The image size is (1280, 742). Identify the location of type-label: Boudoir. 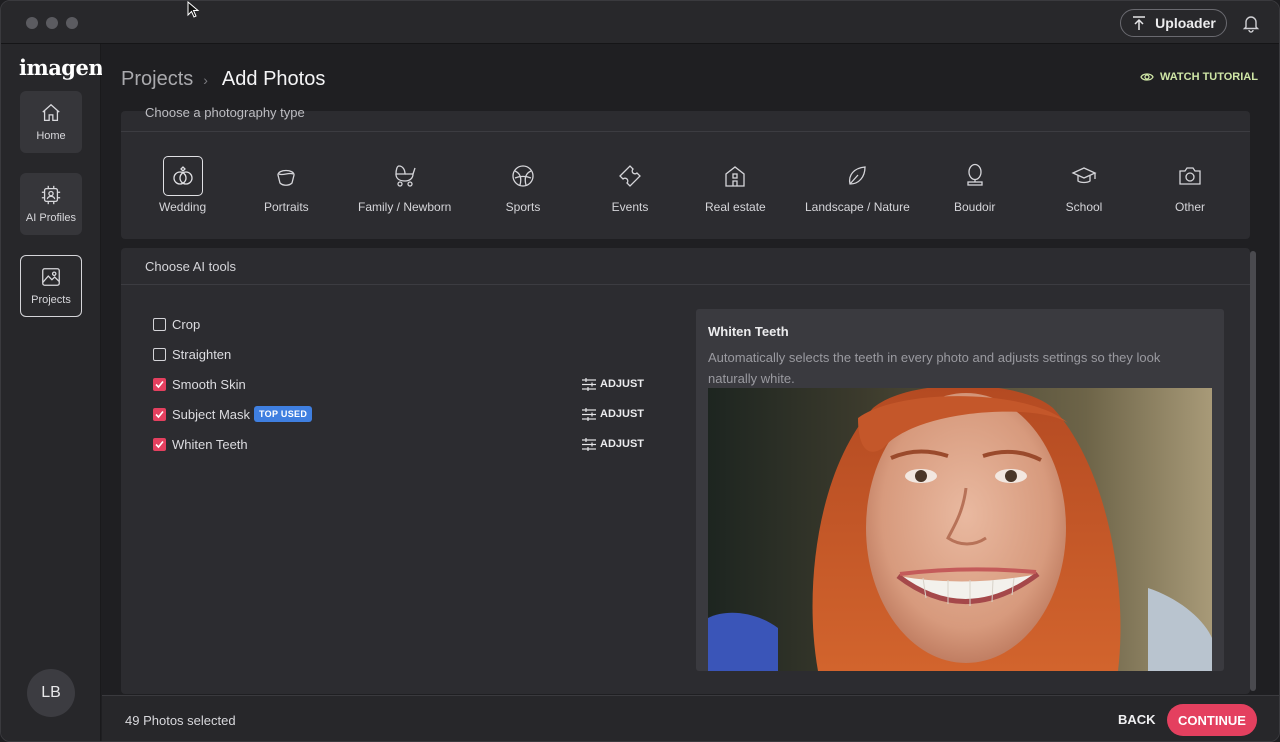
(975, 207).